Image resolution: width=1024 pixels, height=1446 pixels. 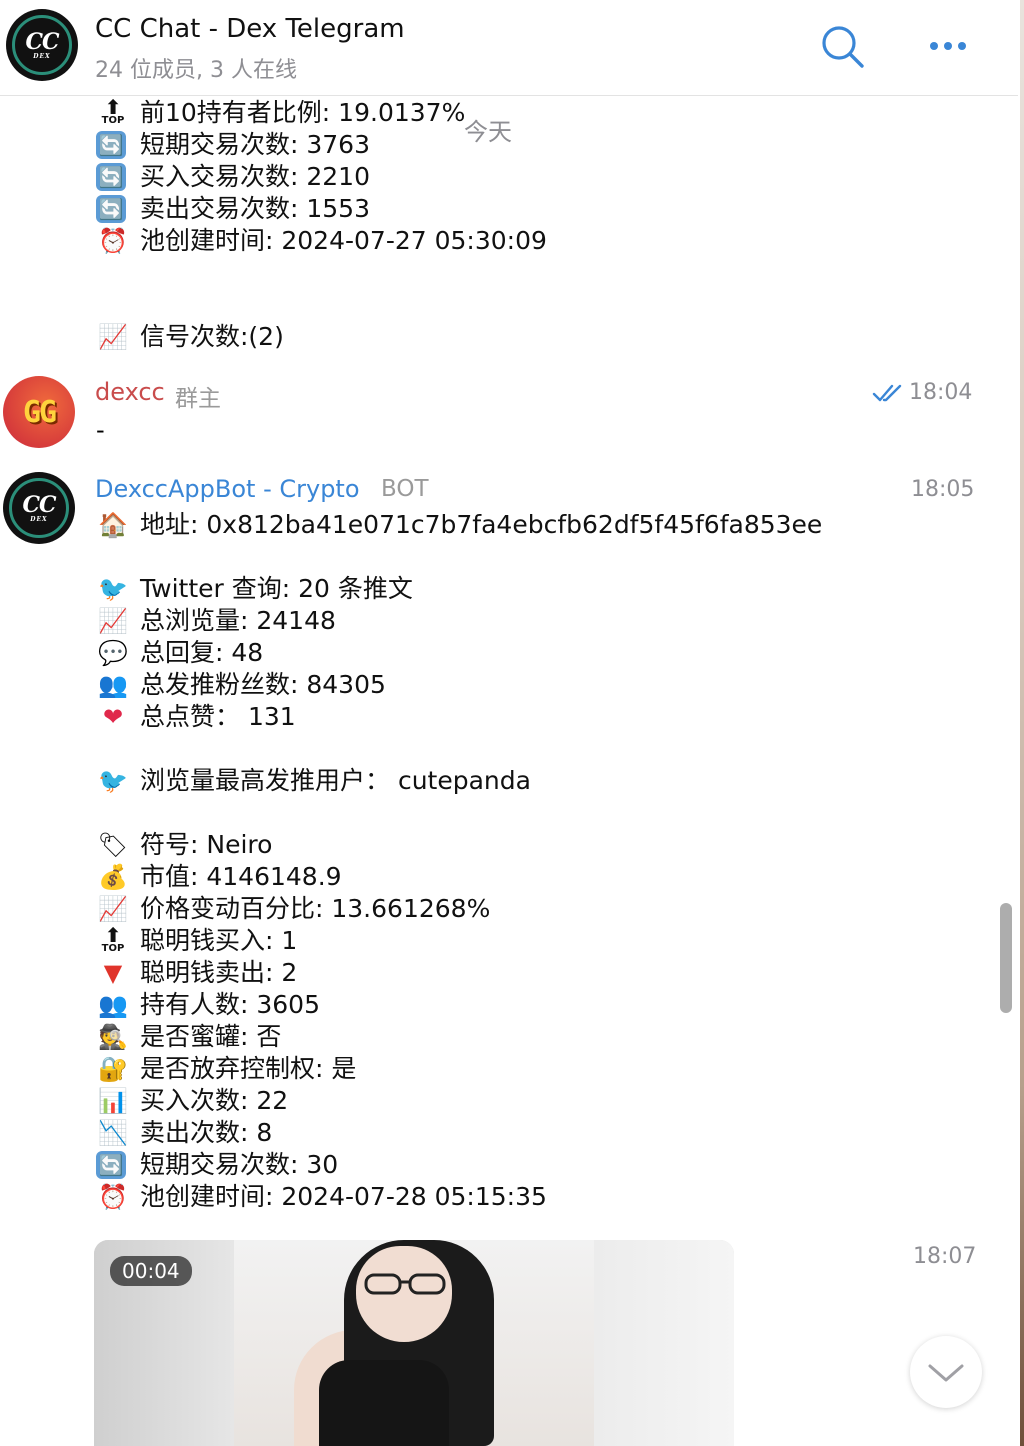 I want to click on list-item: 📈 信号次数:(2), so click(x=190, y=337).